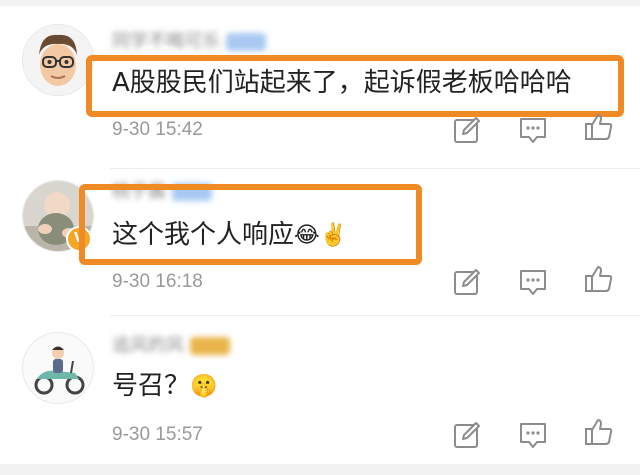  Describe the element at coordinates (320, 3) in the screenshot. I see `top-divider-strip` at that location.